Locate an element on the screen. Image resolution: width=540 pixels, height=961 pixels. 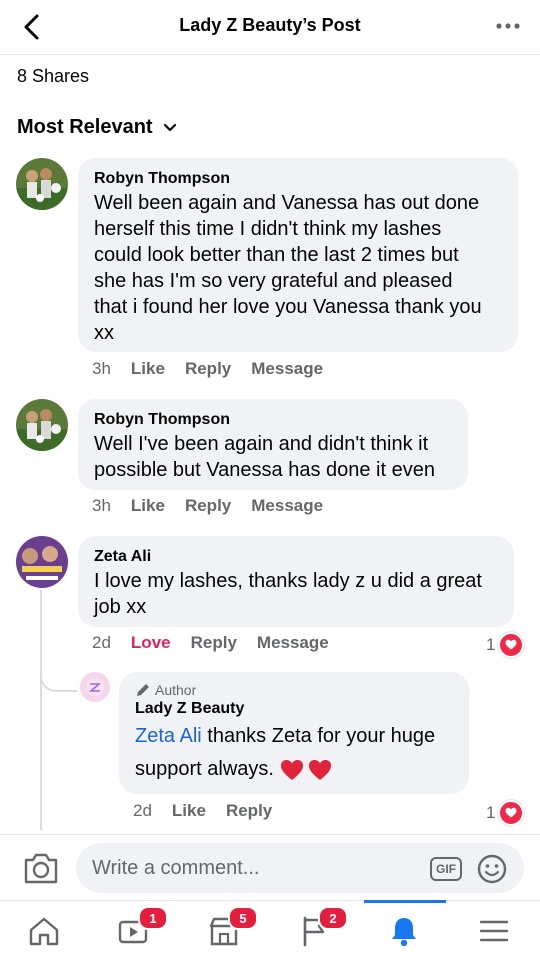
nav-home is located at coordinates (44, 931).